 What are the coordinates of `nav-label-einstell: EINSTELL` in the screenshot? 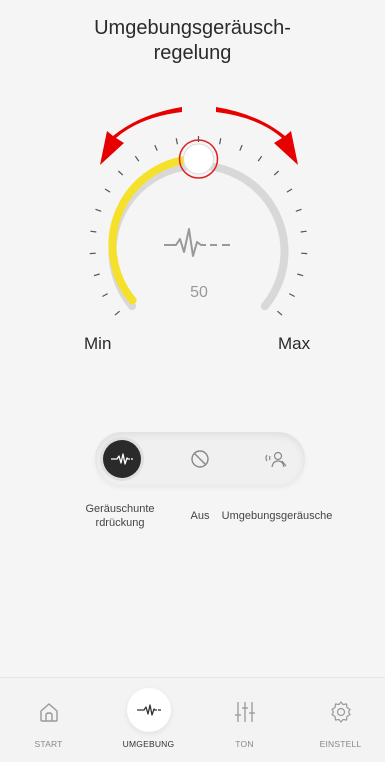 It's located at (340, 744).